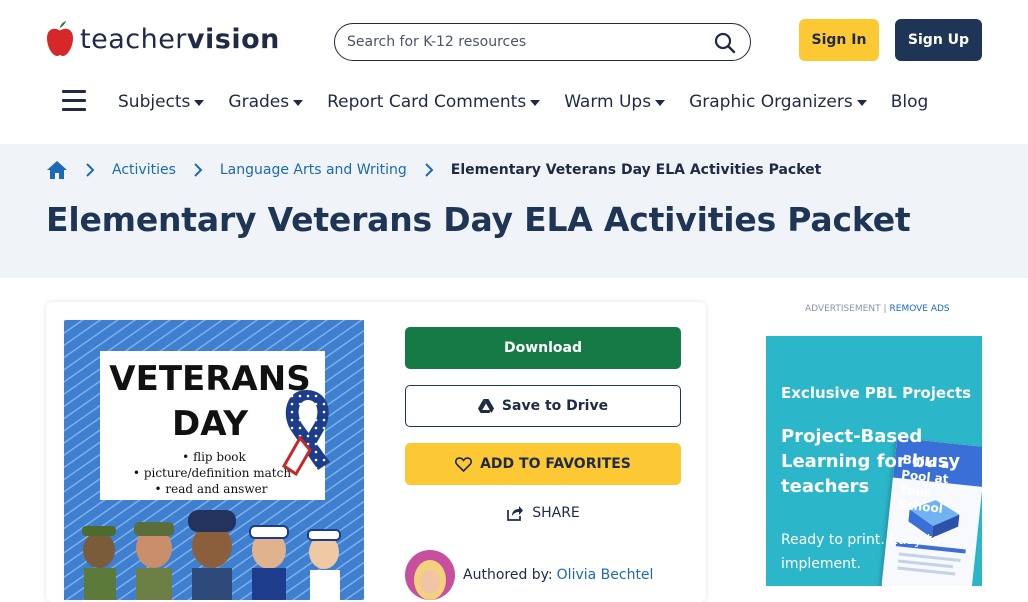 The height and width of the screenshot is (602, 1028). Describe the element at coordinates (464, 464) in the screenshot. I see `heart-icon` at that location.